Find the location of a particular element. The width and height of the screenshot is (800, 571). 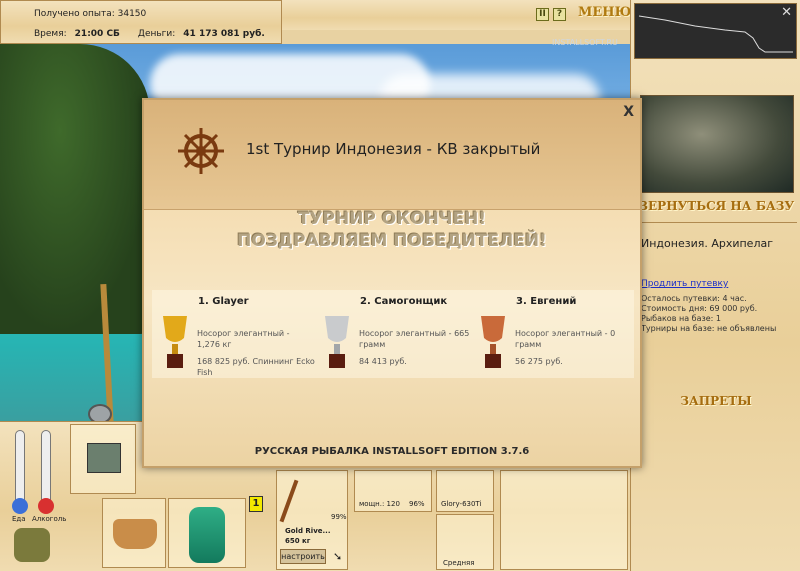

island is located at coordinates (75, 189).